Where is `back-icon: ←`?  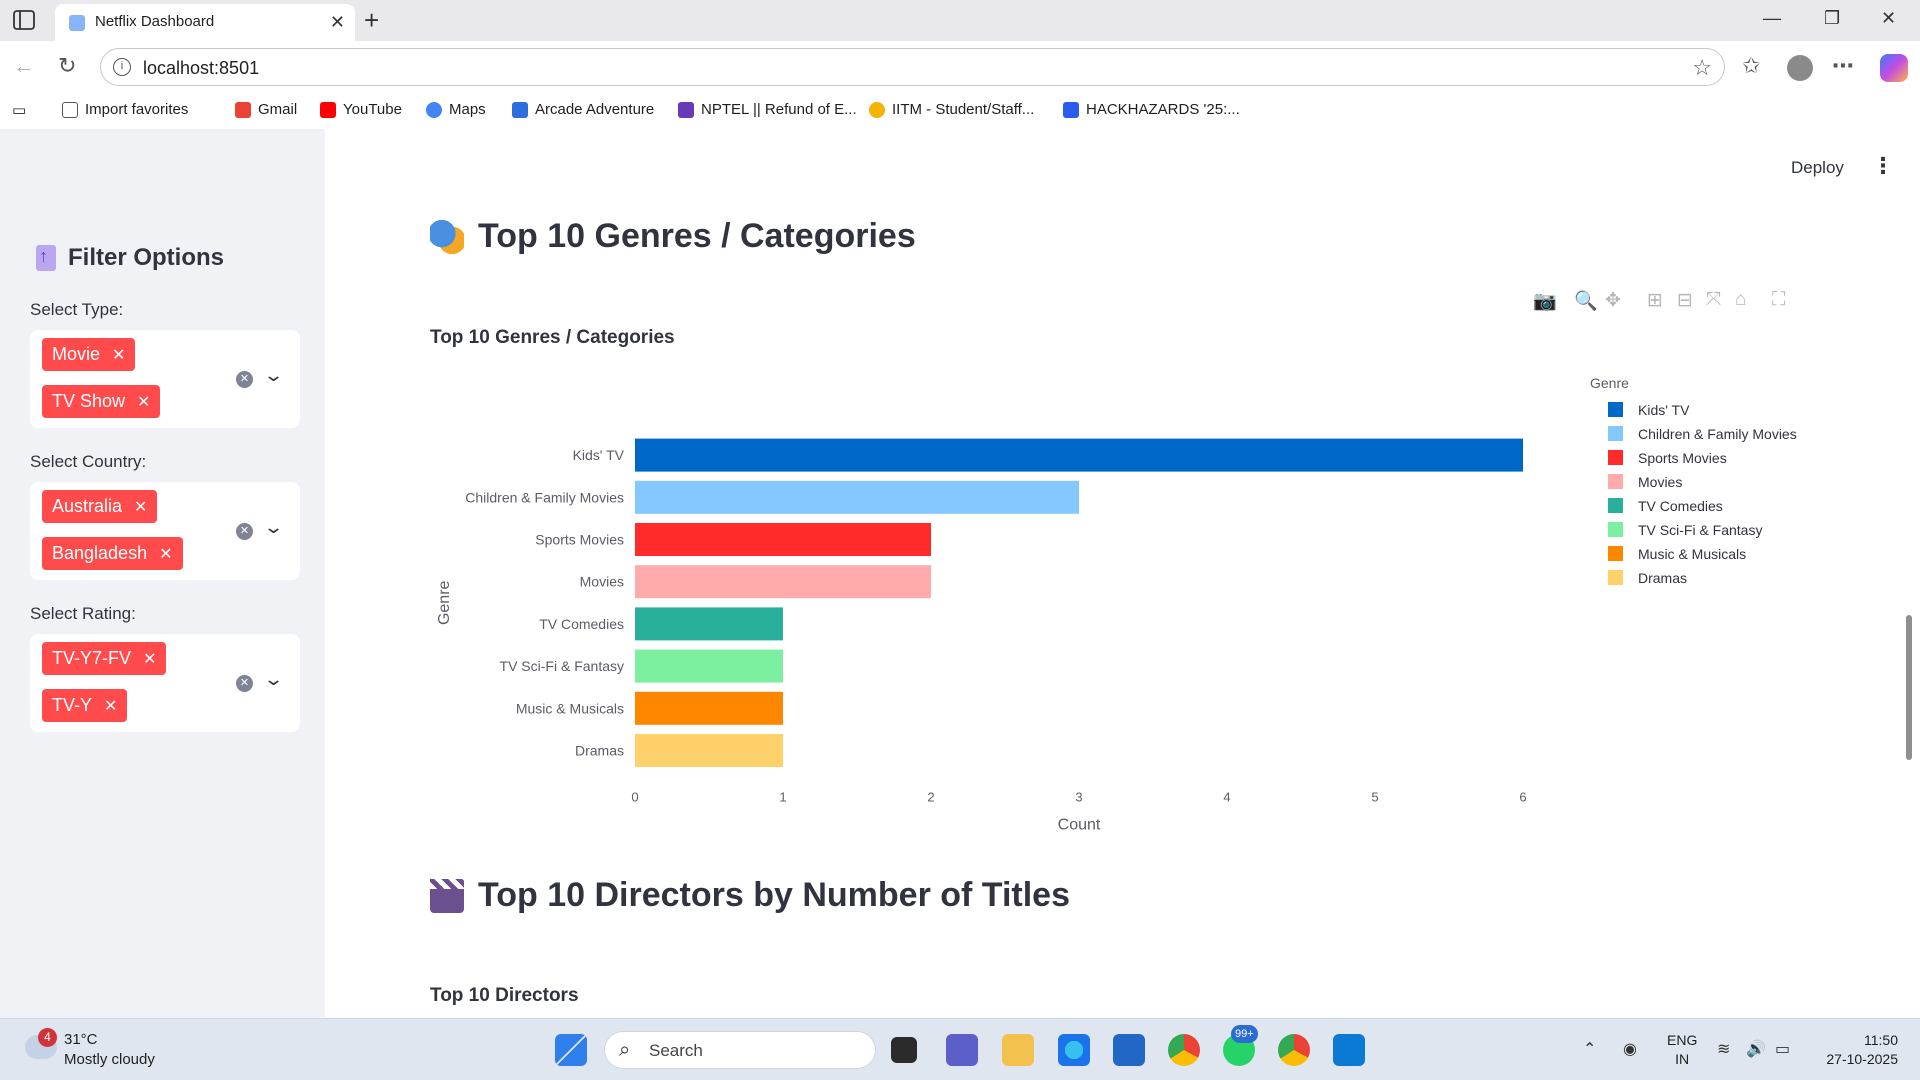 back-icon: ← is located at coordinates (24, 66).